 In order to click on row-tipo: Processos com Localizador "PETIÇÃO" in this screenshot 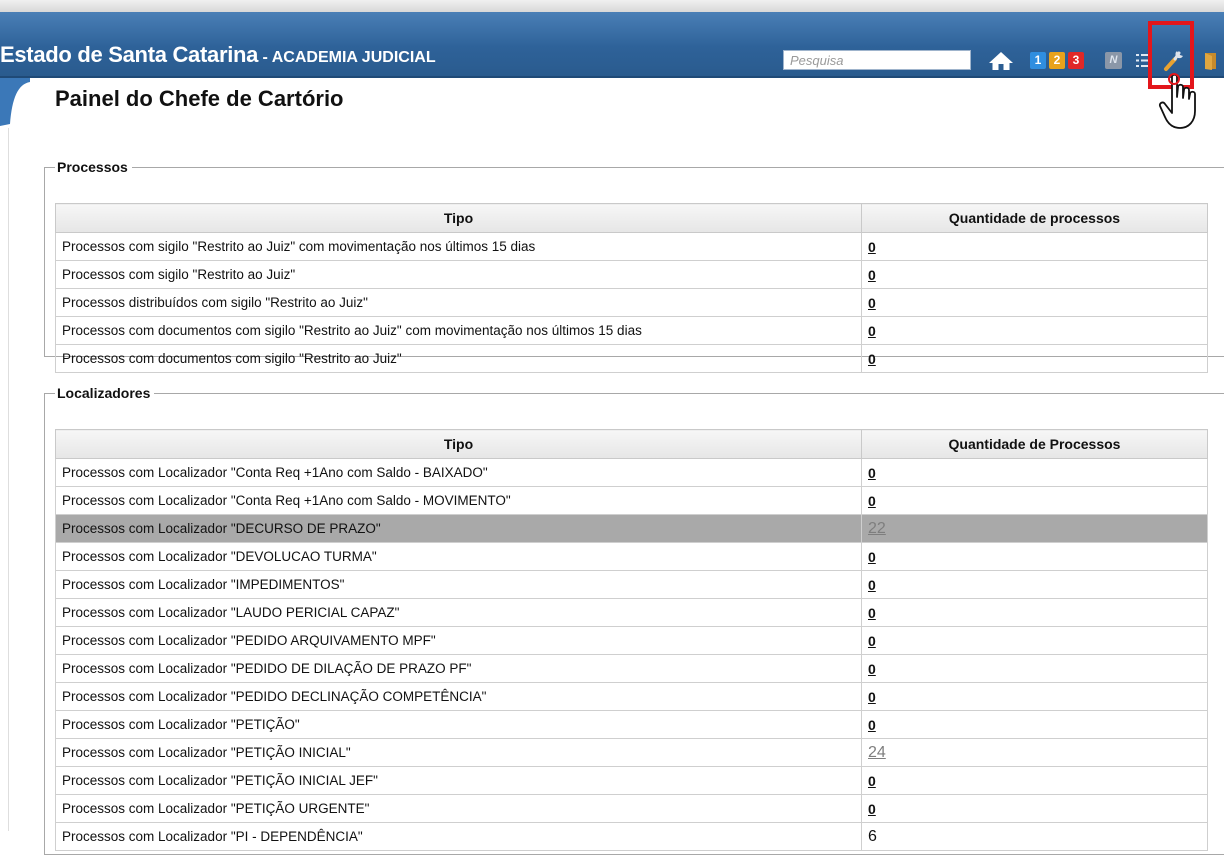, I will do `click(458, 724)`.